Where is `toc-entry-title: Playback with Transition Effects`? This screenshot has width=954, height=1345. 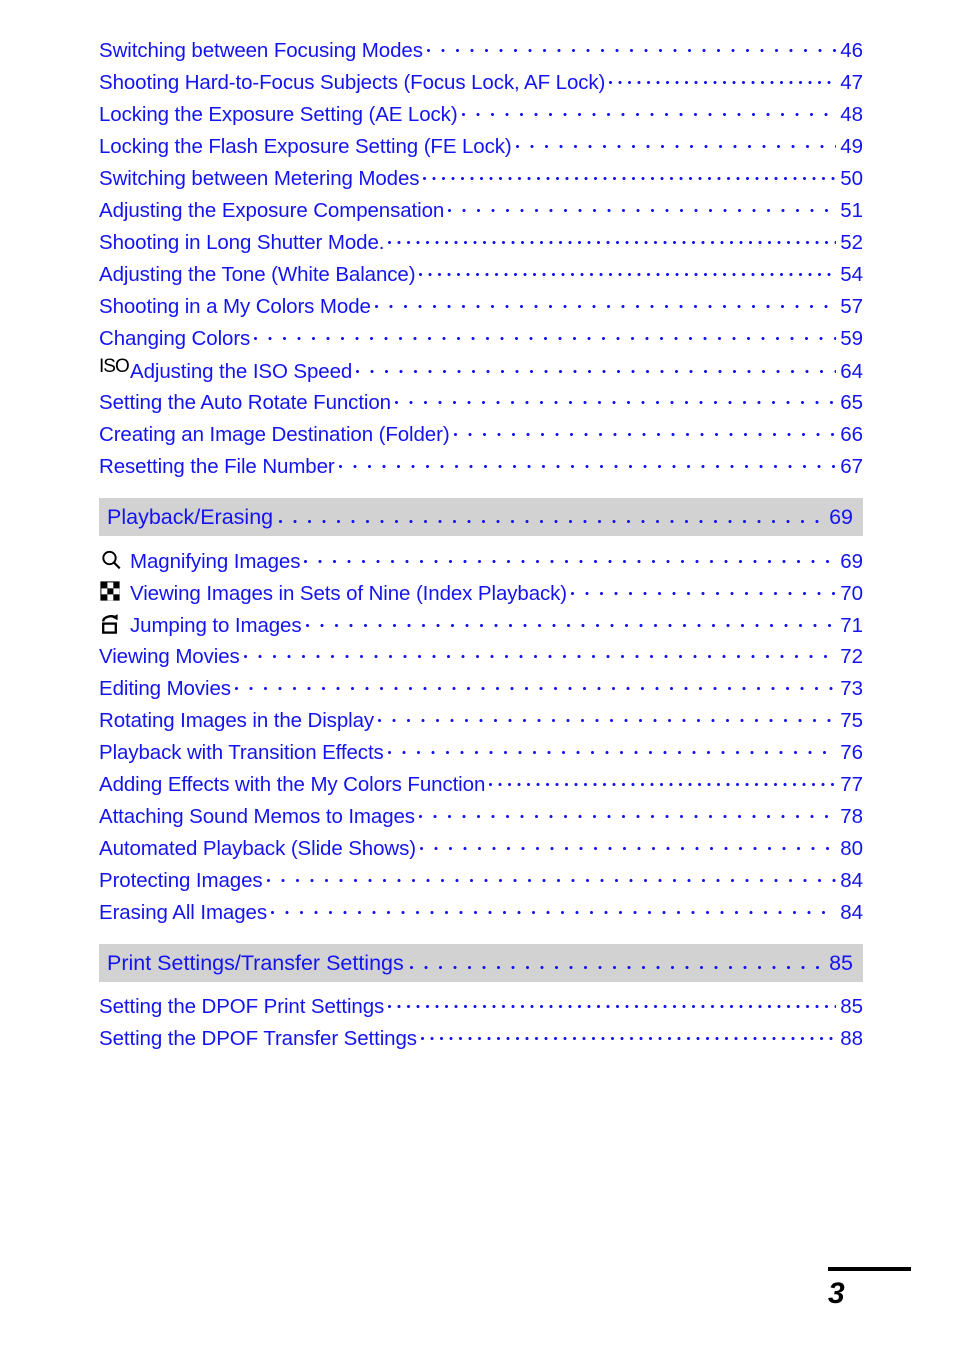
toc-entry-title: Playback with Transition Effects is located at coordinates (241, 752).